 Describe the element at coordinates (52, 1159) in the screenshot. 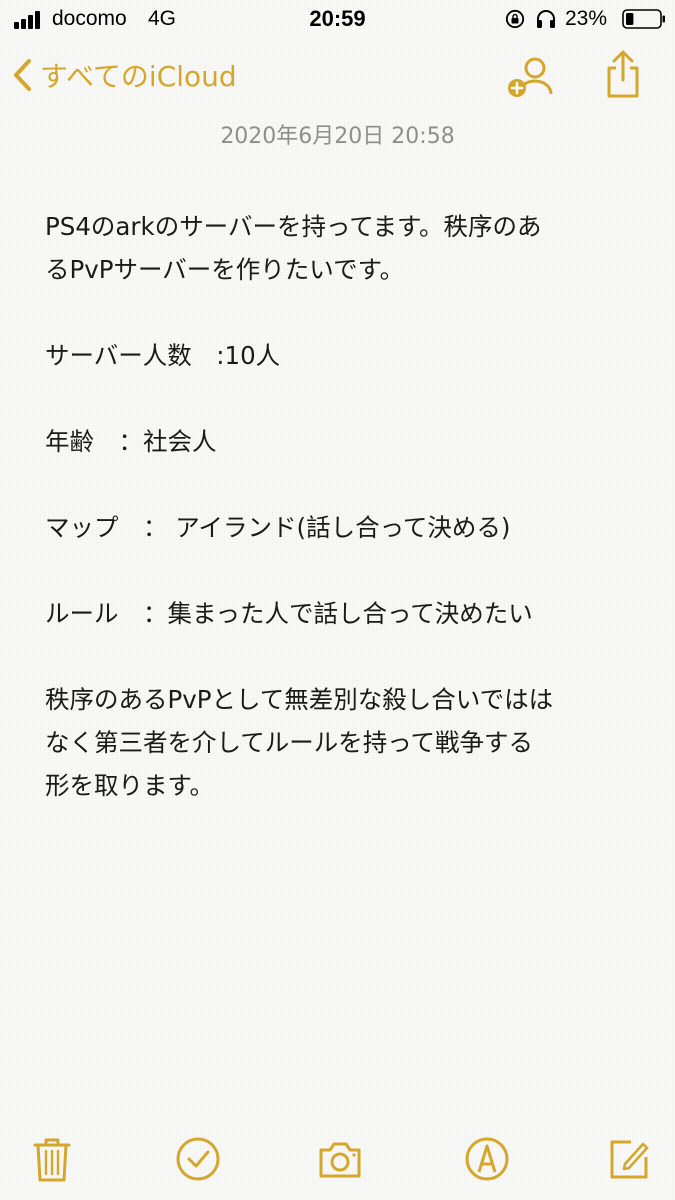

I see `trash-icon` at that location.